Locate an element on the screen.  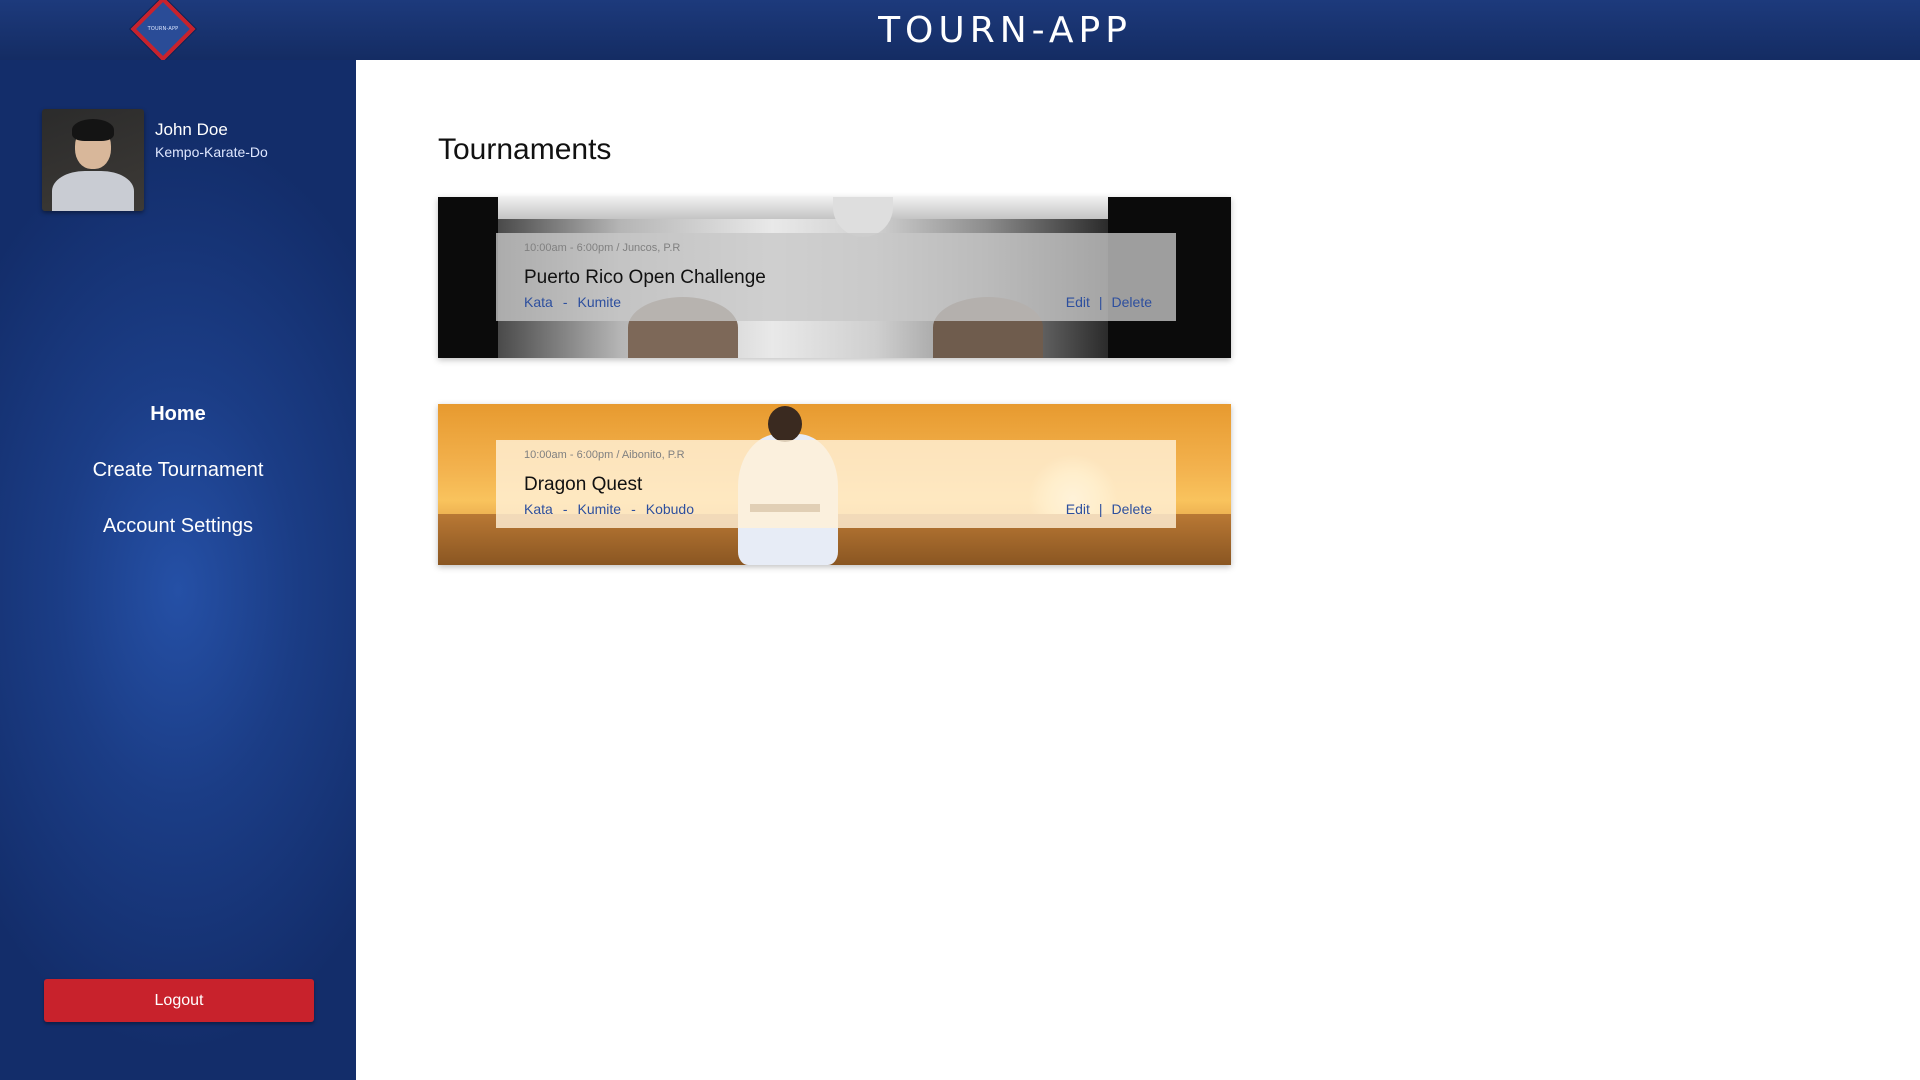
page-title: Tournaments is located at coordinates (525, 149).